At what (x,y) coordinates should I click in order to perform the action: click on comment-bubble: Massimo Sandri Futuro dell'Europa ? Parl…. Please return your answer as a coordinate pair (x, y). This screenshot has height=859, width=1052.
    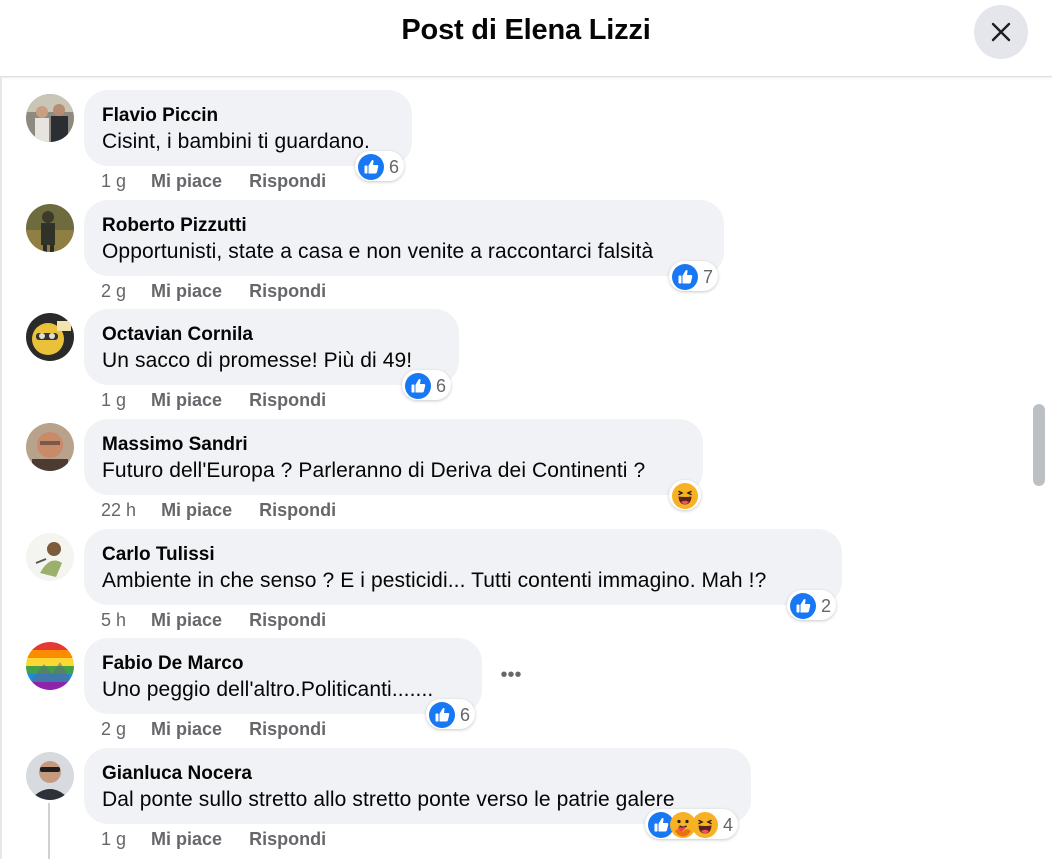
    Looking at the image, I should click on (393, 457).